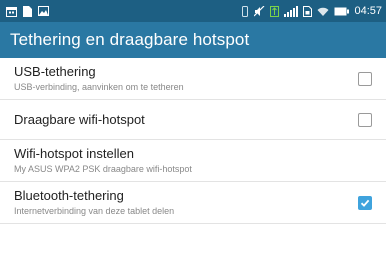 The image size is (386, 279). I want to click on setting-title: Draagbare wifi-hotspot, so click(79, 119).